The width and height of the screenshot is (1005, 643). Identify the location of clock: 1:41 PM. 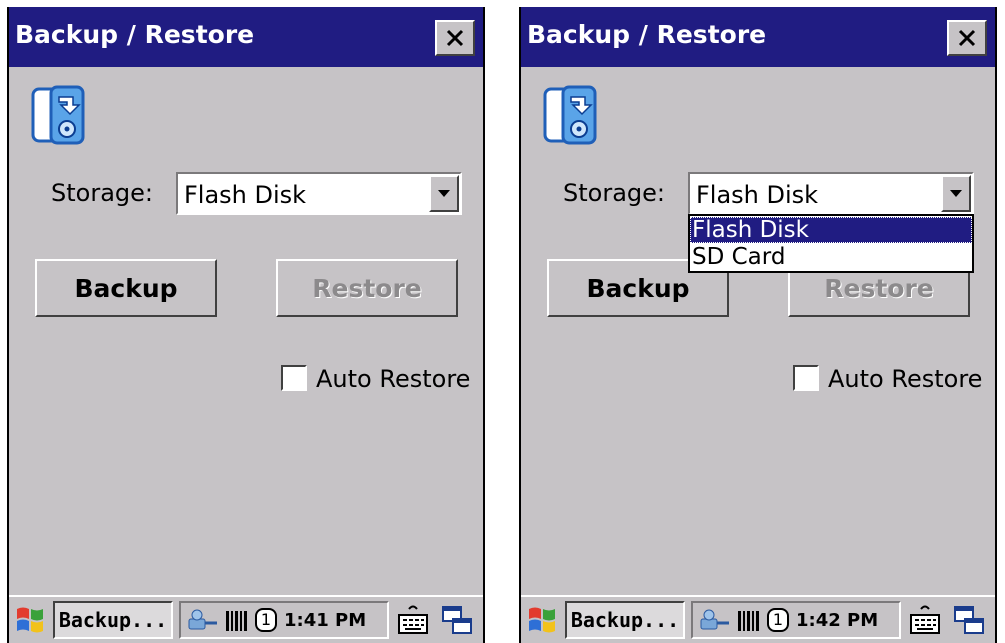
(325, 620).